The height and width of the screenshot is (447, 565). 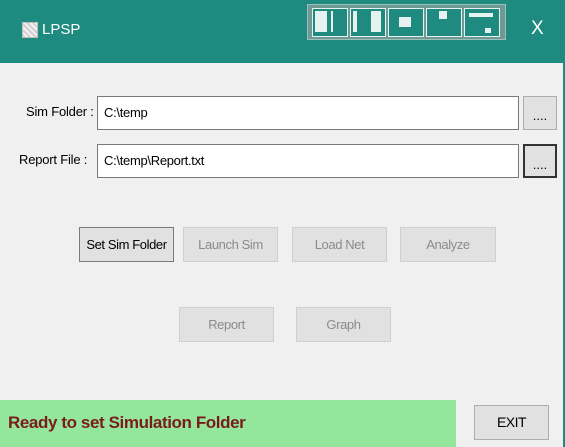 What do you see at coordinates (30, 30) in the screenshot?
I see `app-icon` at bounding box center [30, 30].